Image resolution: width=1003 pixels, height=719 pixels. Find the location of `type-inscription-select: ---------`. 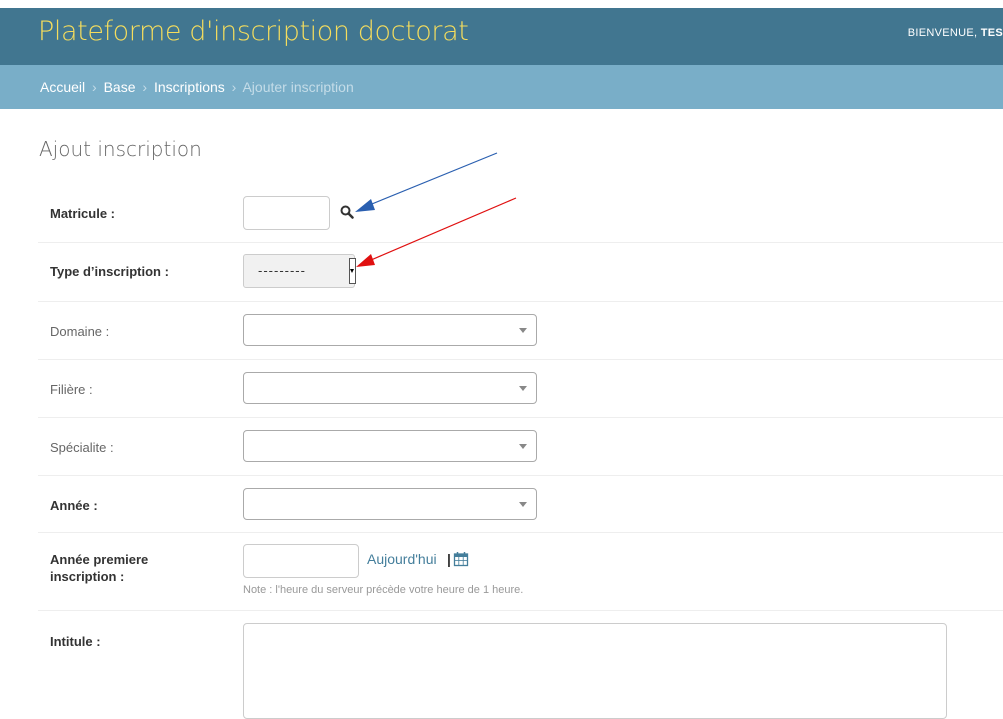

type-inscription-select: --------- is located at coordinates (299, 271).